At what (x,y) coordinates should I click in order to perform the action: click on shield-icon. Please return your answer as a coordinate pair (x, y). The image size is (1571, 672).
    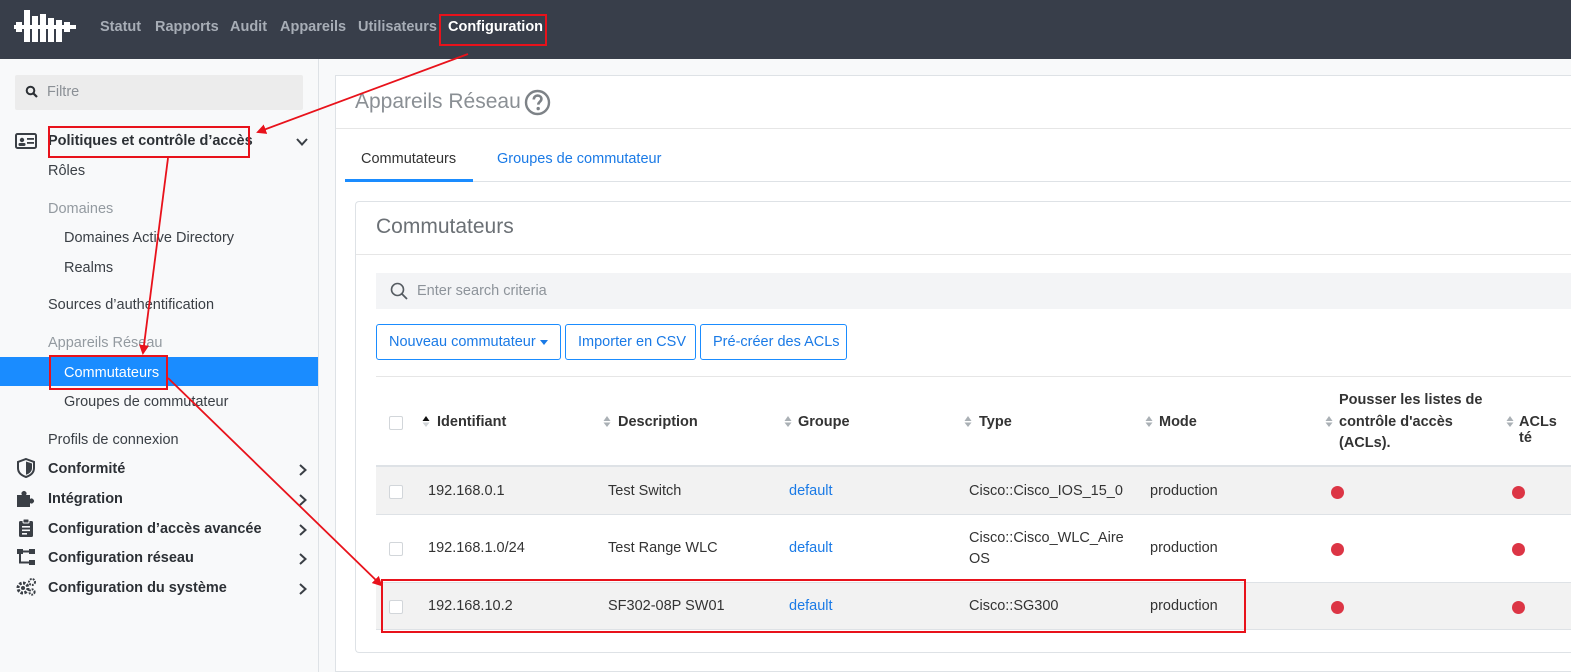
    Looking at the image, I should click on (26, 468).